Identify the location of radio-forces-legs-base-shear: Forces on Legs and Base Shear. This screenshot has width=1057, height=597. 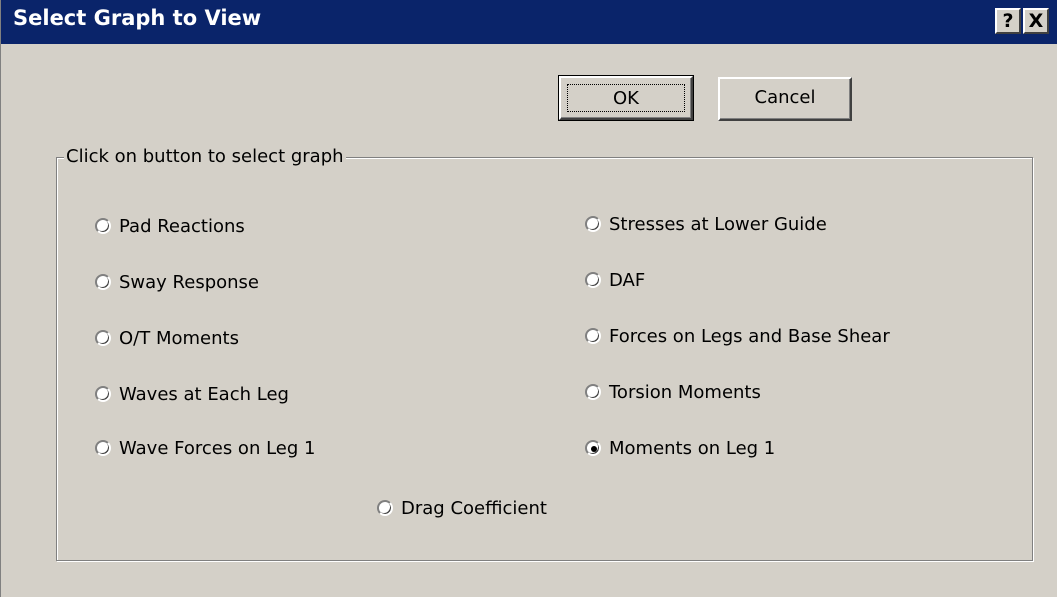
(737, 336).